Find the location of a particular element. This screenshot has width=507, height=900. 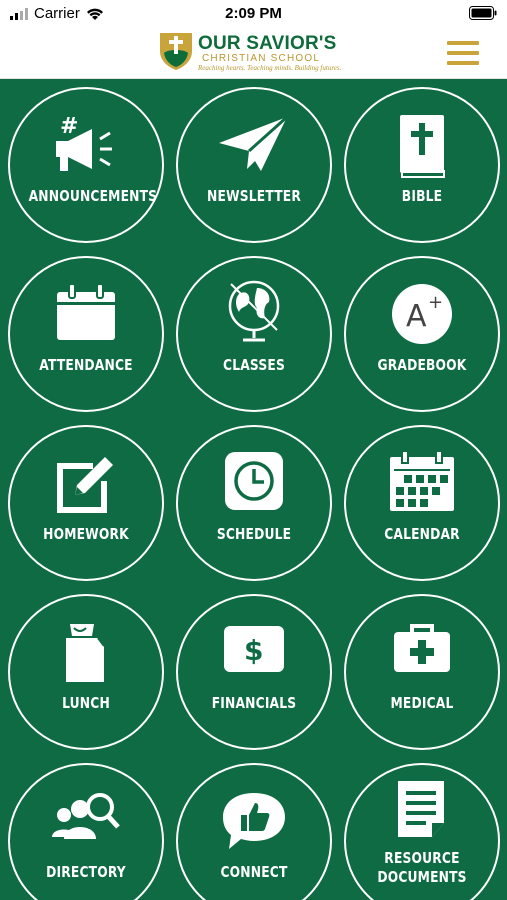

tile-directory: DIRECTORY is located at coordinates (86, 831).